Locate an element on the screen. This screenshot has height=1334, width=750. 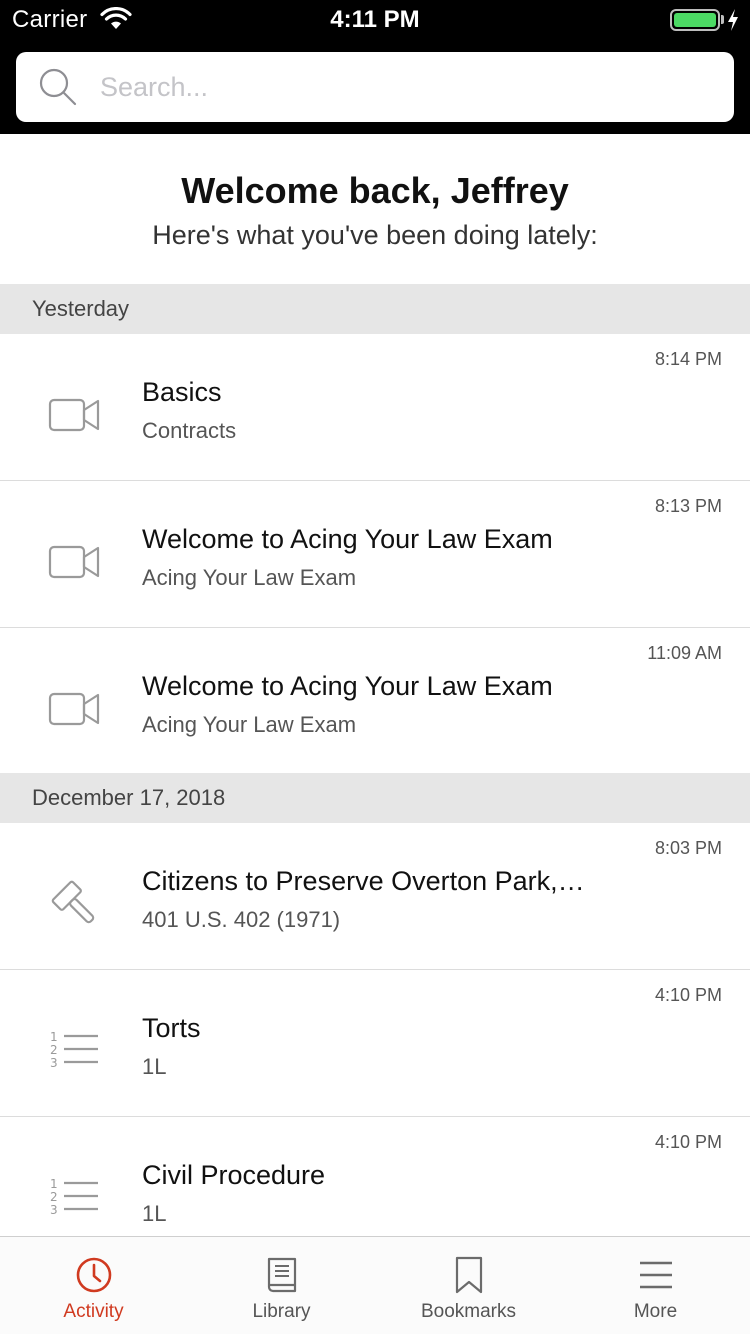
activity-time: 8:03 PM is located at coordinates (688, 848).